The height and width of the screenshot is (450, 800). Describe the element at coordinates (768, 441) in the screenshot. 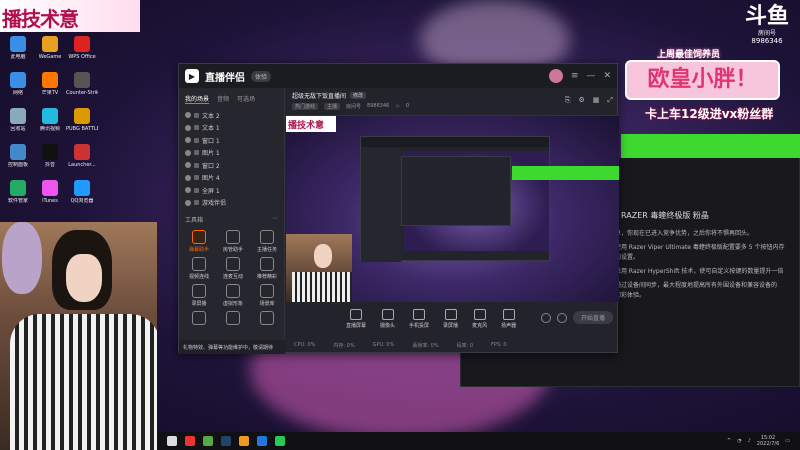

I see `clock: 15:02 2022/7/6` at that location.